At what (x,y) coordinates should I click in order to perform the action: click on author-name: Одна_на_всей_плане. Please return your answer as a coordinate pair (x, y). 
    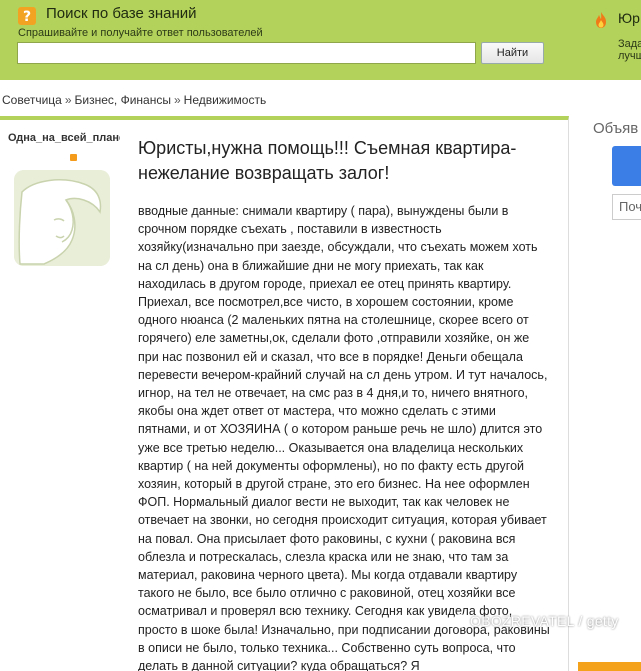
    Looking at the image, I should click on (64, 138).